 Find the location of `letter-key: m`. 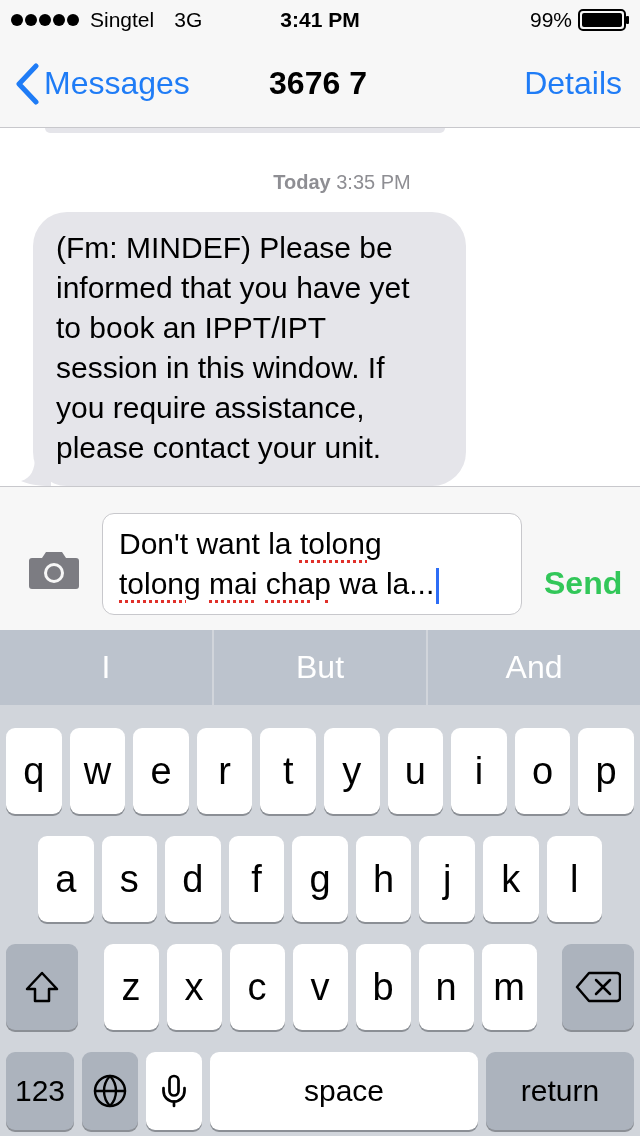

letter-key: m is located at coordinates (509, 987).